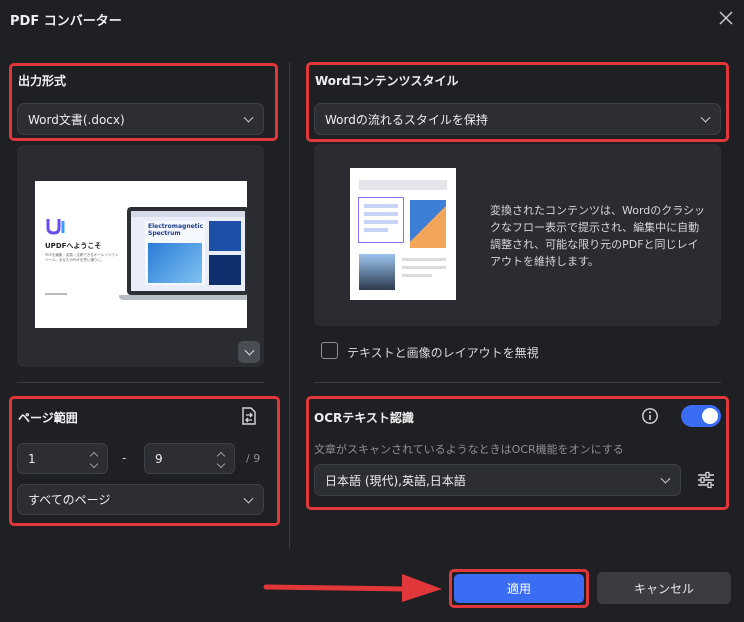 This screenshot has width=744, height=622. Describe the element at coordinates (225, 236) in the screenshot. I see `preview-side-panel` at that location.